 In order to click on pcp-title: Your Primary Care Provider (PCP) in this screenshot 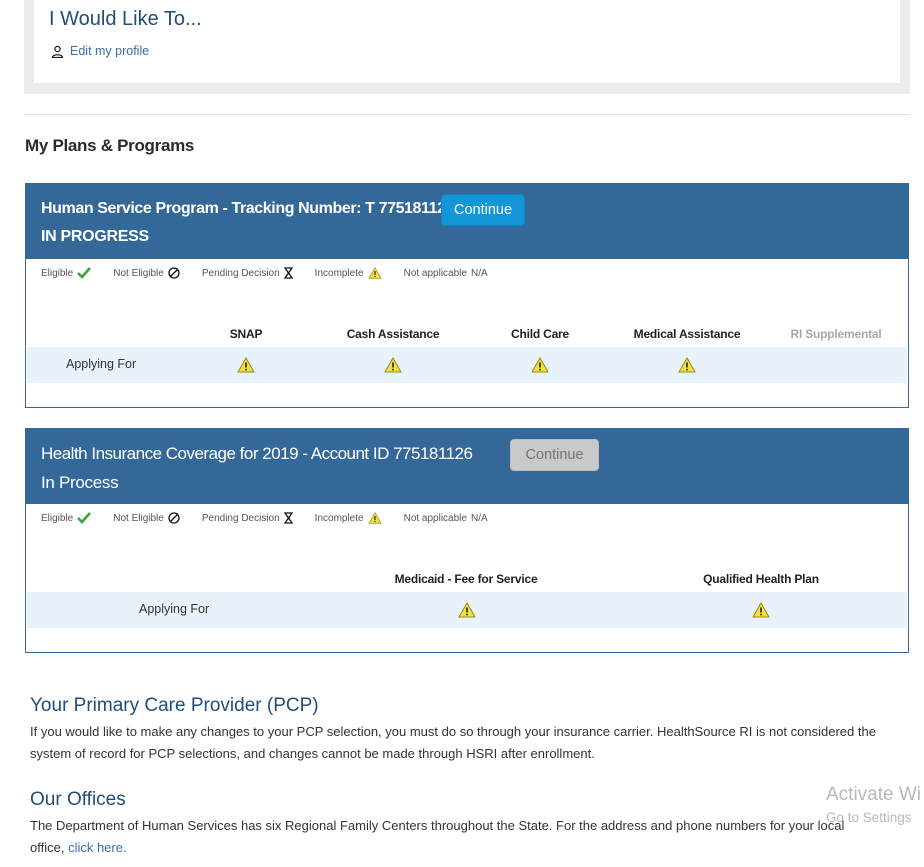, I will do `click(174, 705)`.